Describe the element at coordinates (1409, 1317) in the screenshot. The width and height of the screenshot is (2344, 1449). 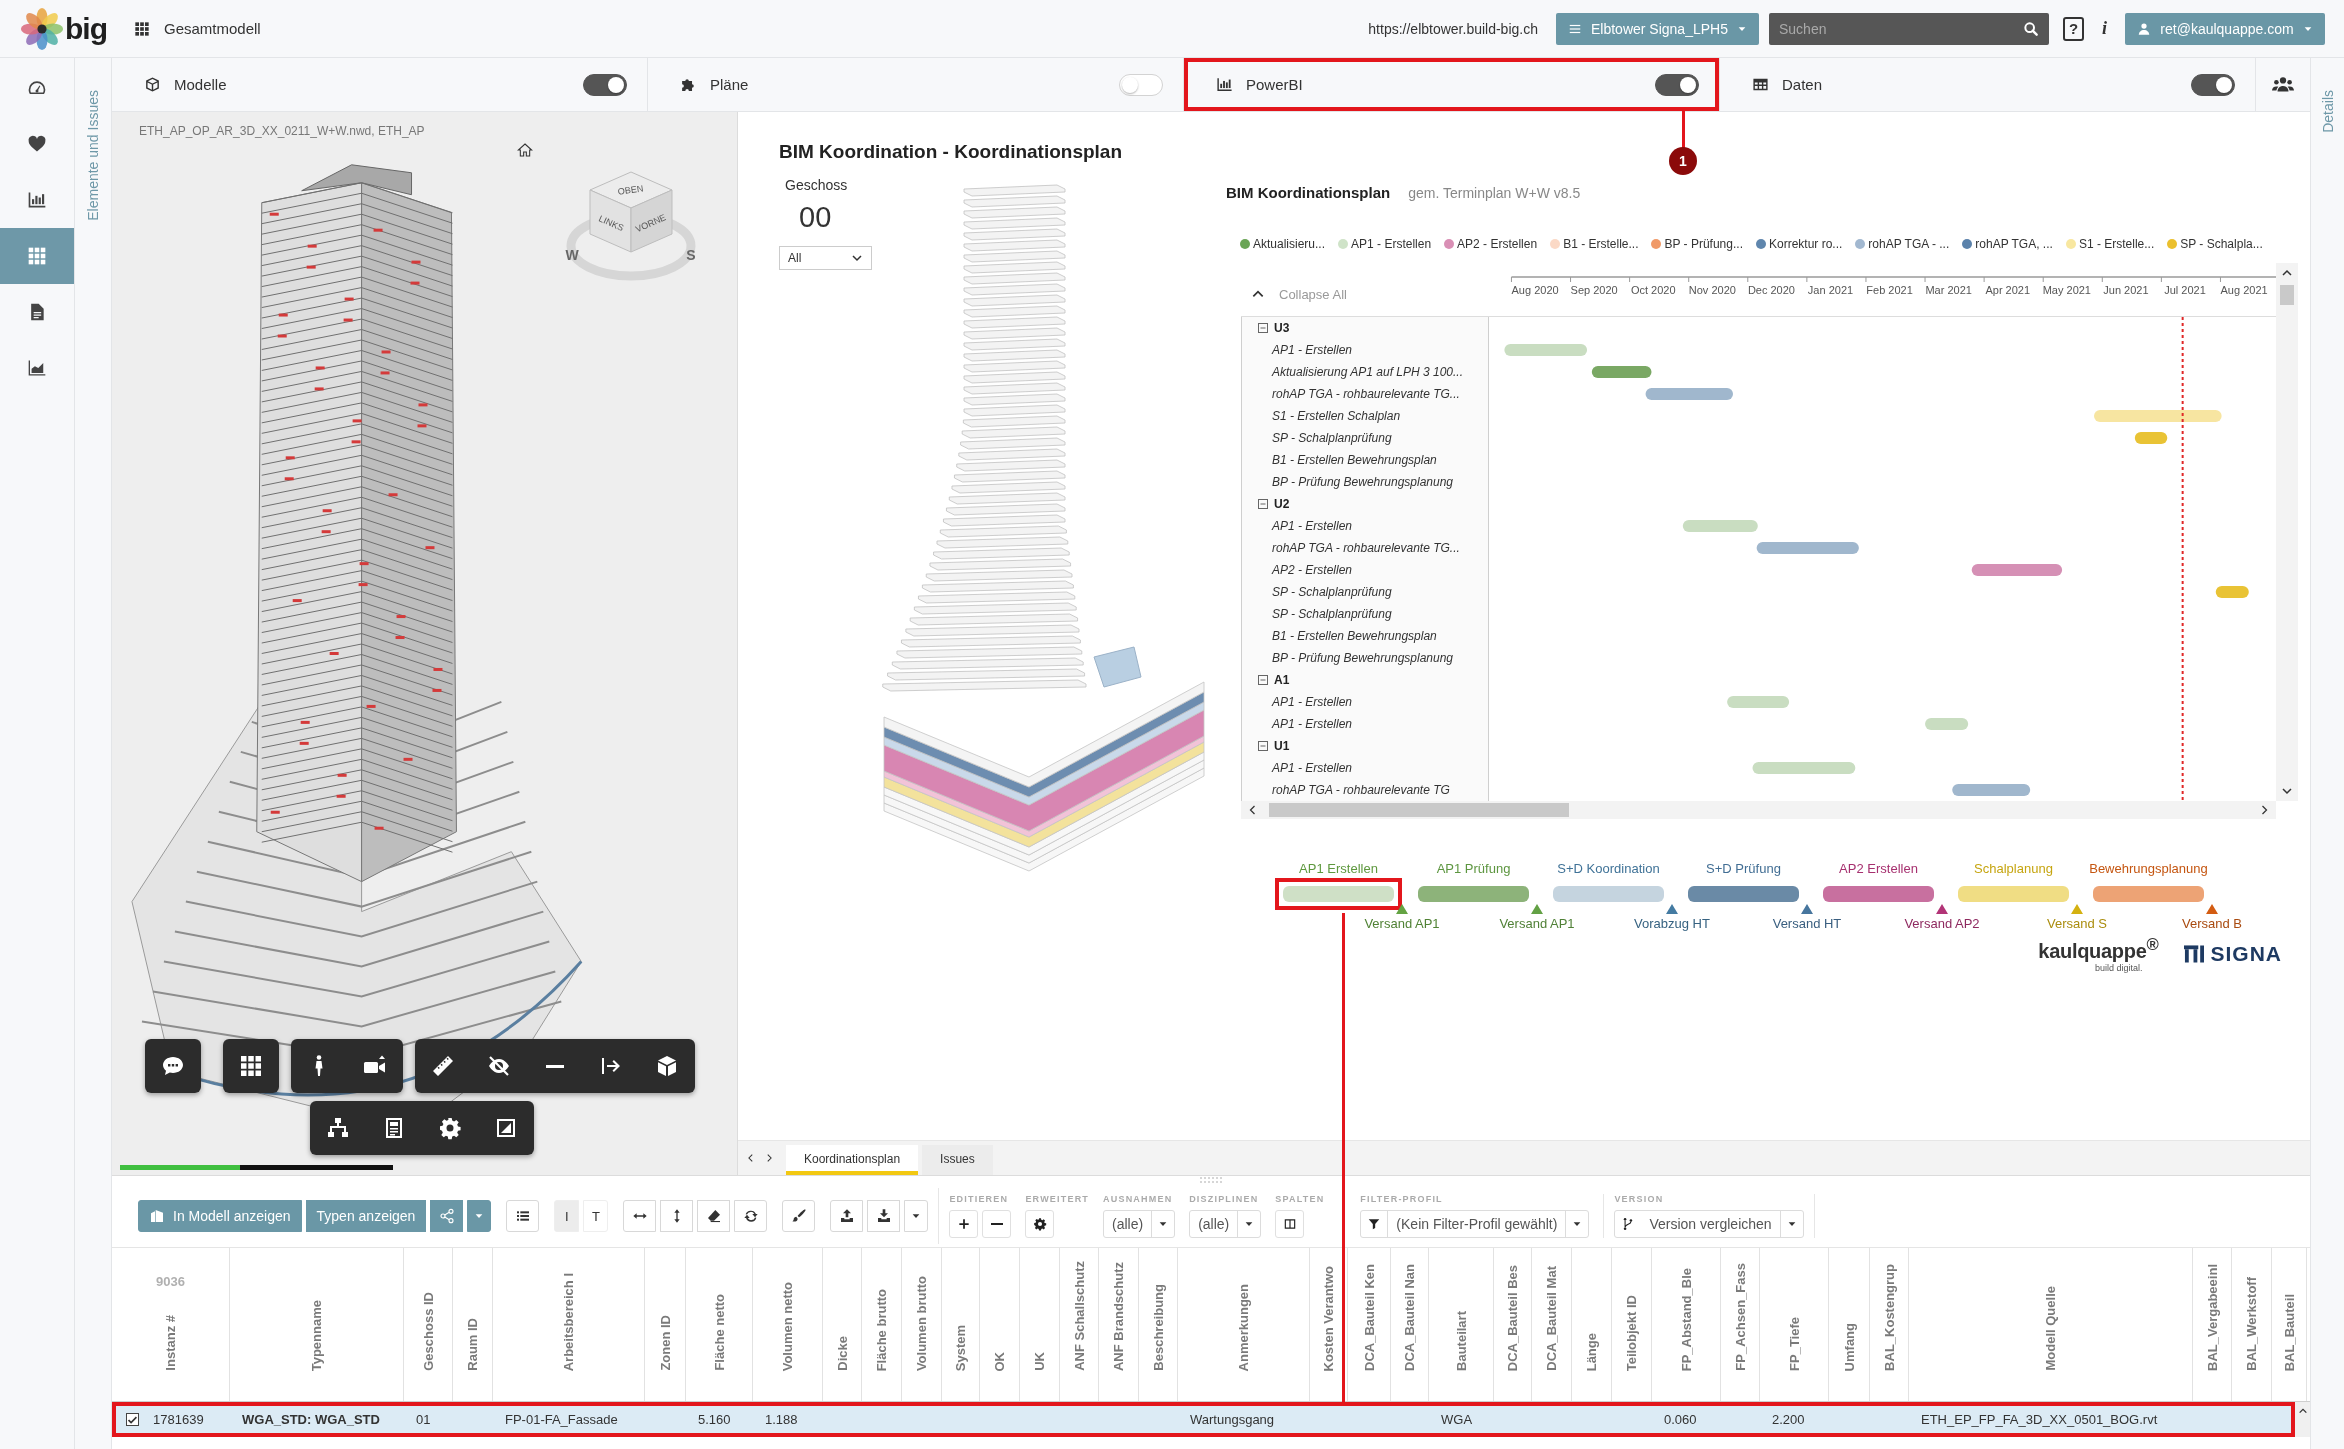
I see `column-header: DCA_Bauteil Nan` at that location.